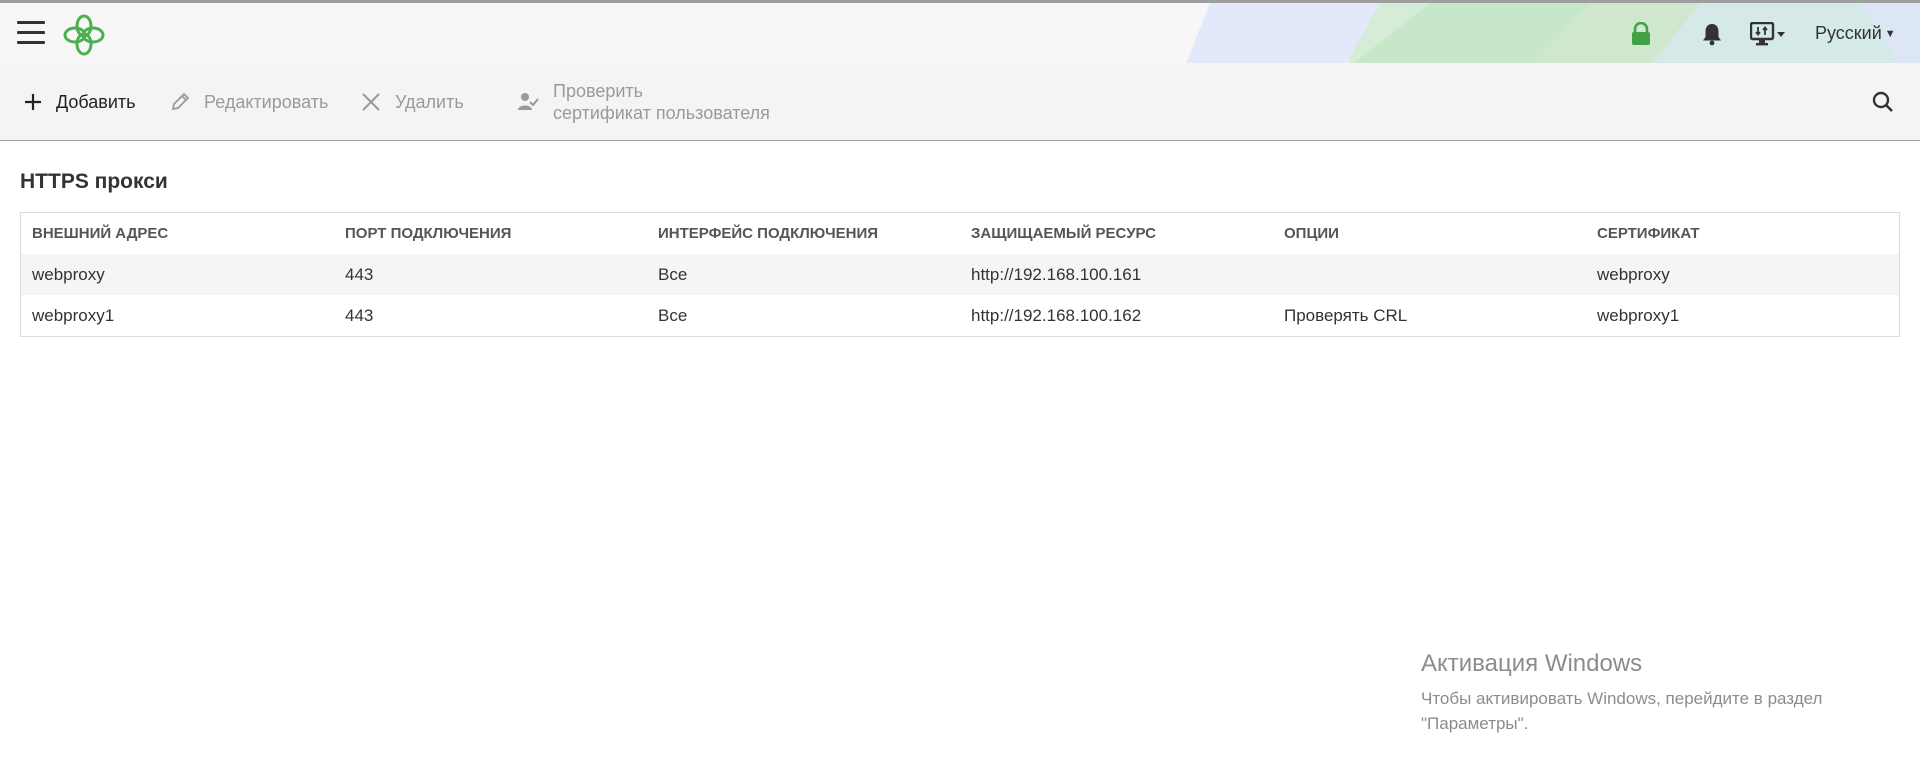  What do you see at coordinates (1712, 34) in the screenshot?
I see `bell-icon` at bounding box center [1712, 34].